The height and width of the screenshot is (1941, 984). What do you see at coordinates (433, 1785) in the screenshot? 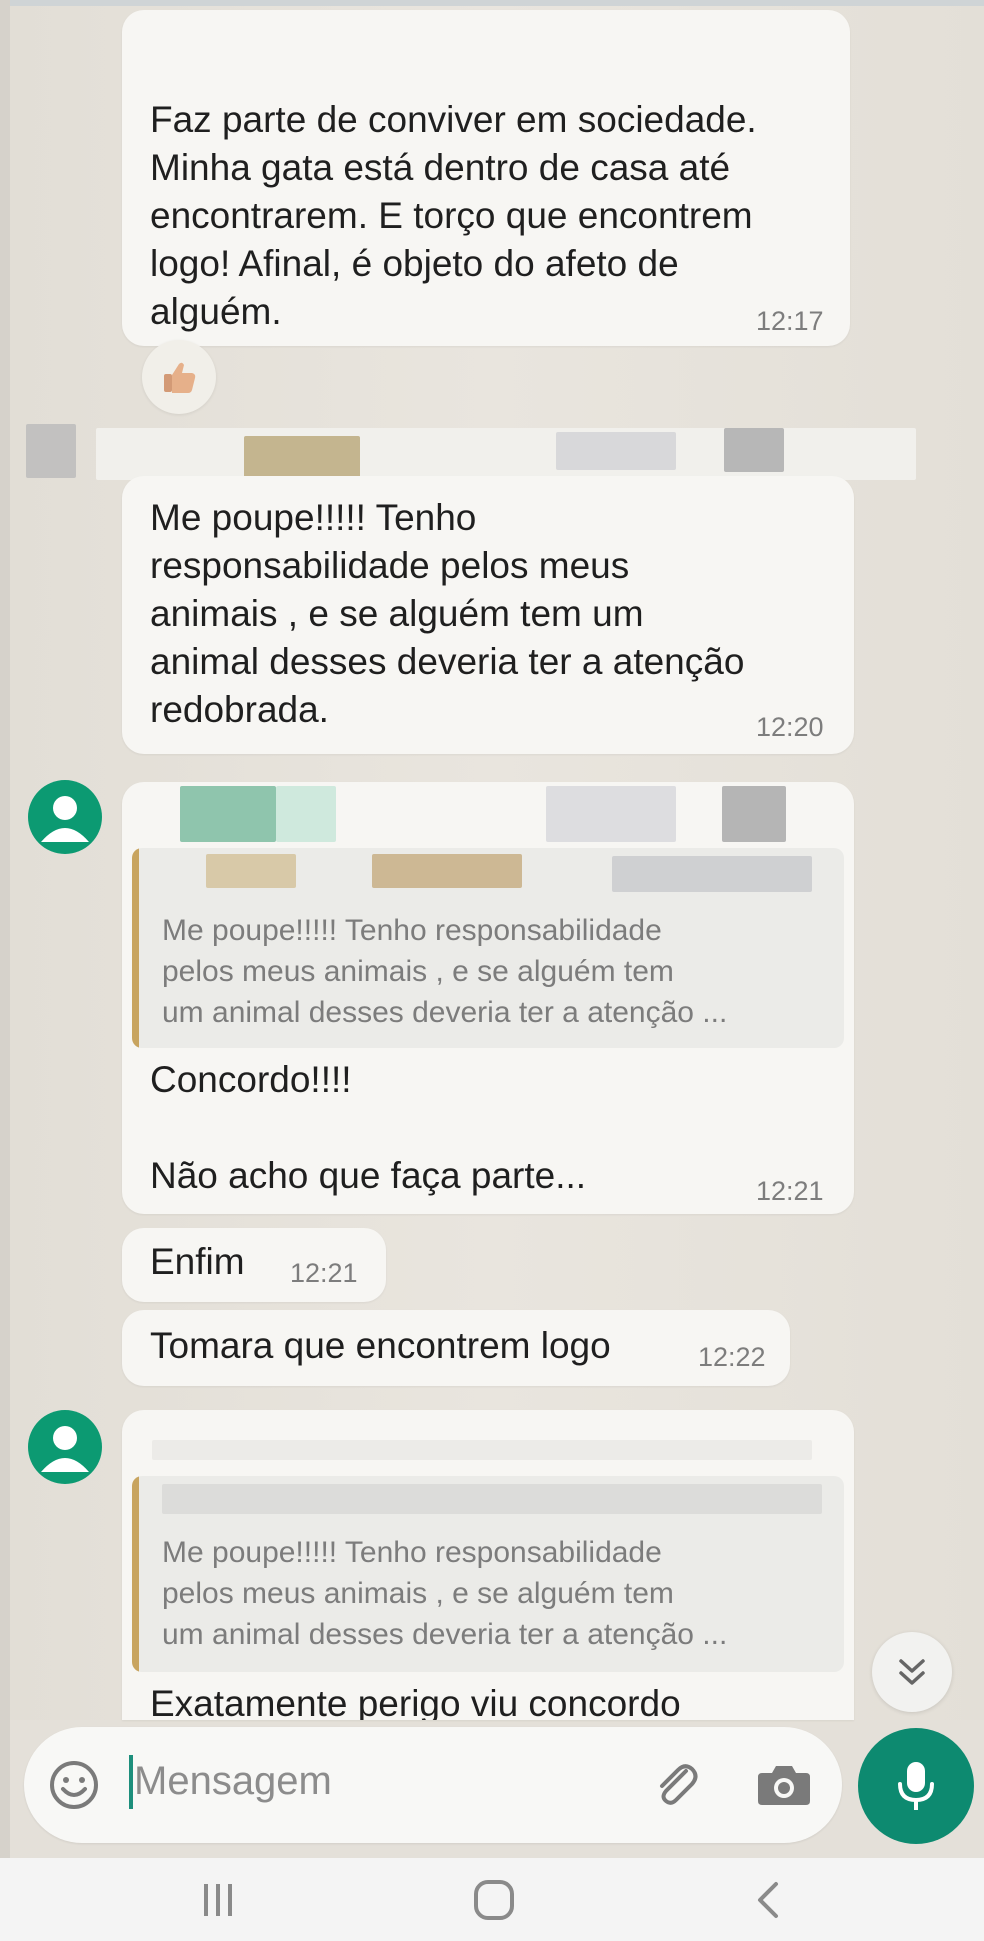
I see `message-input-bar: Mensagem` at bounding box center [433, 1785].